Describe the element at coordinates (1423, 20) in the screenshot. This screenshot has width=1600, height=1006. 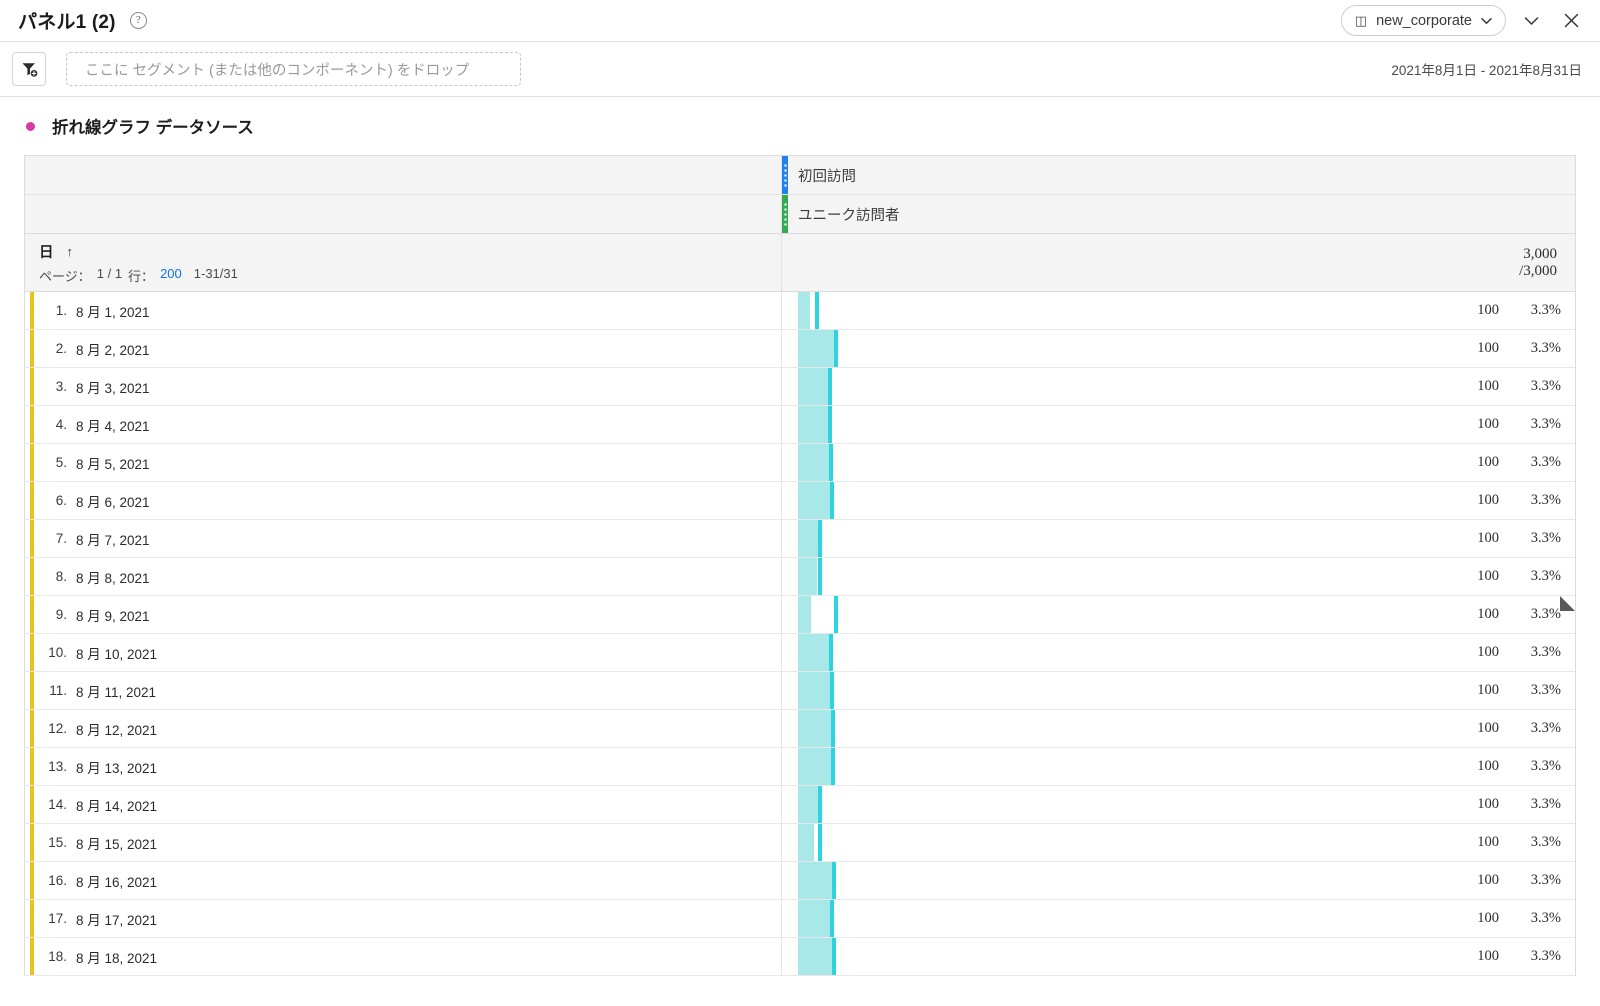
I see `datasource-selector: ◫ new_corporate` at that location.